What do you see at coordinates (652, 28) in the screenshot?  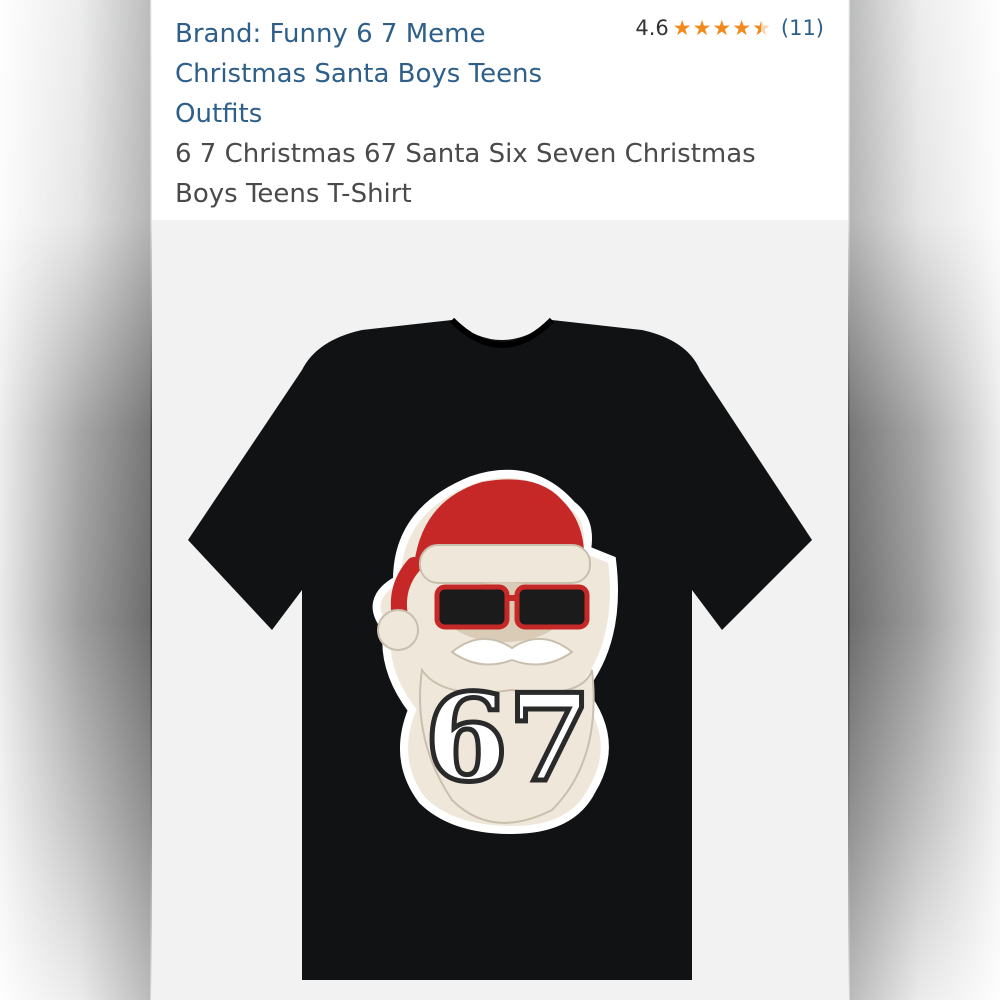 I see `rating-value: 4.6` at bounding box center [652, 28].